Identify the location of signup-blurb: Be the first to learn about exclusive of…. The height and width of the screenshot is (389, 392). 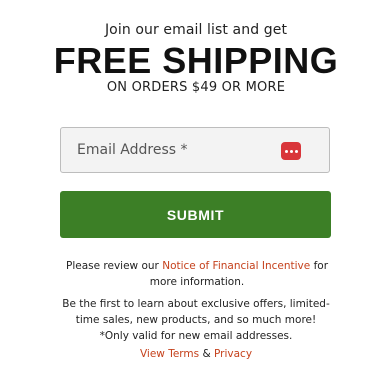
(196, 320).